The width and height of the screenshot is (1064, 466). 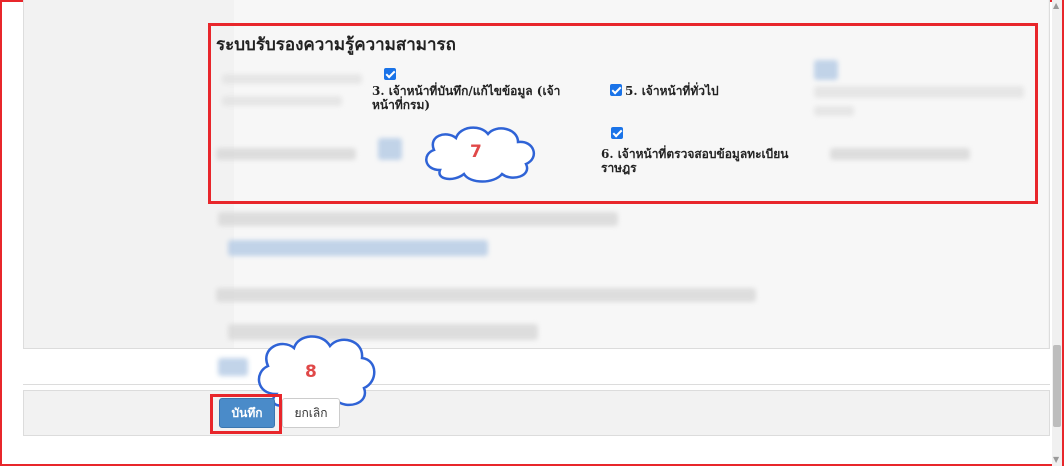 I want to click on action-bar, so click(x=536, y=413).